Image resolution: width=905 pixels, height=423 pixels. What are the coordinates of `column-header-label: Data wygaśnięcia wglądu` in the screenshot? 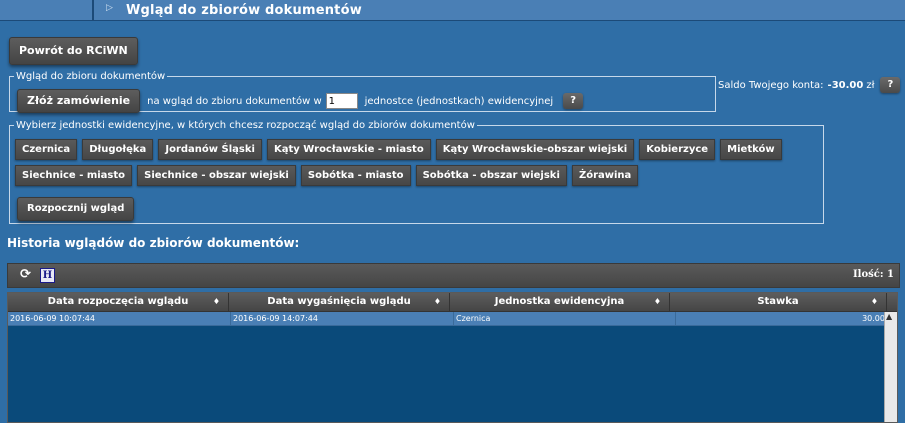 It's located at (339, 301).